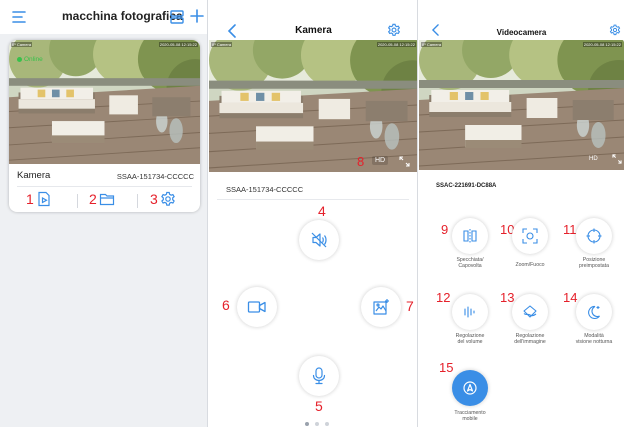 The image size is (624, 427). I want to click on device-id: SSAC-221691-DC88A, so click(466, 186).